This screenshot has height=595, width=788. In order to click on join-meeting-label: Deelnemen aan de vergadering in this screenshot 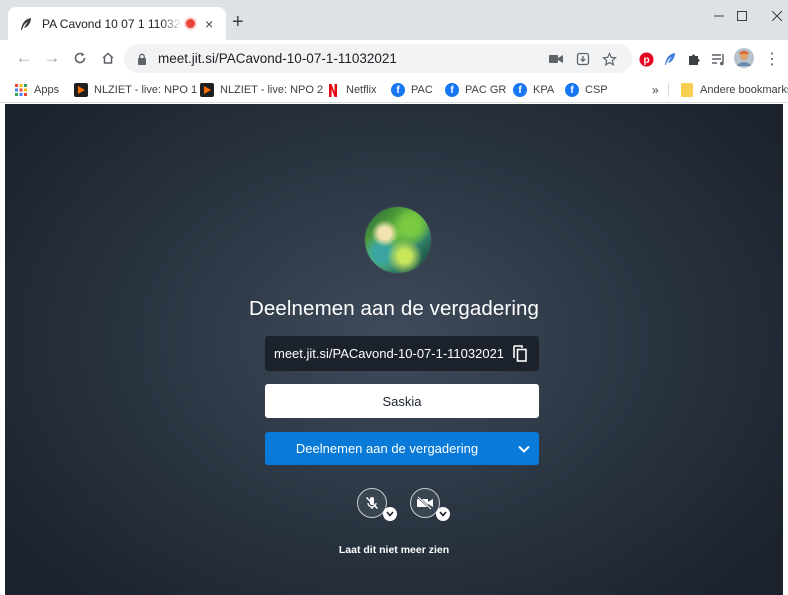, I will do `click(387, 448)`.